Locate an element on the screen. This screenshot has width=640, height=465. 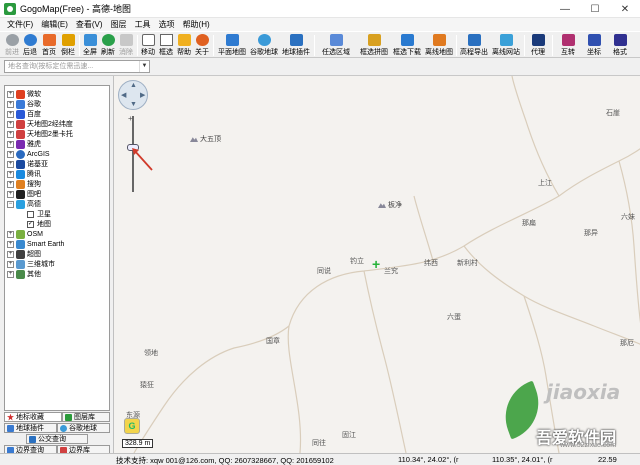
back-button: 后退 is located at coordinates (30, 45).